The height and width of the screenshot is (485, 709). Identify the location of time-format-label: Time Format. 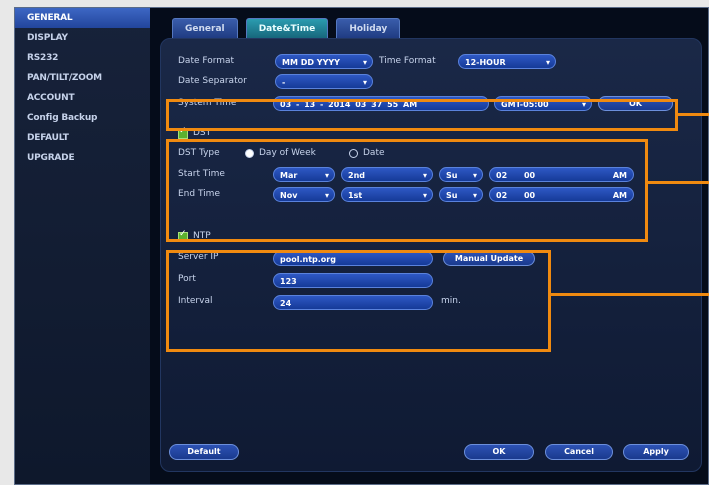
(407, 61).